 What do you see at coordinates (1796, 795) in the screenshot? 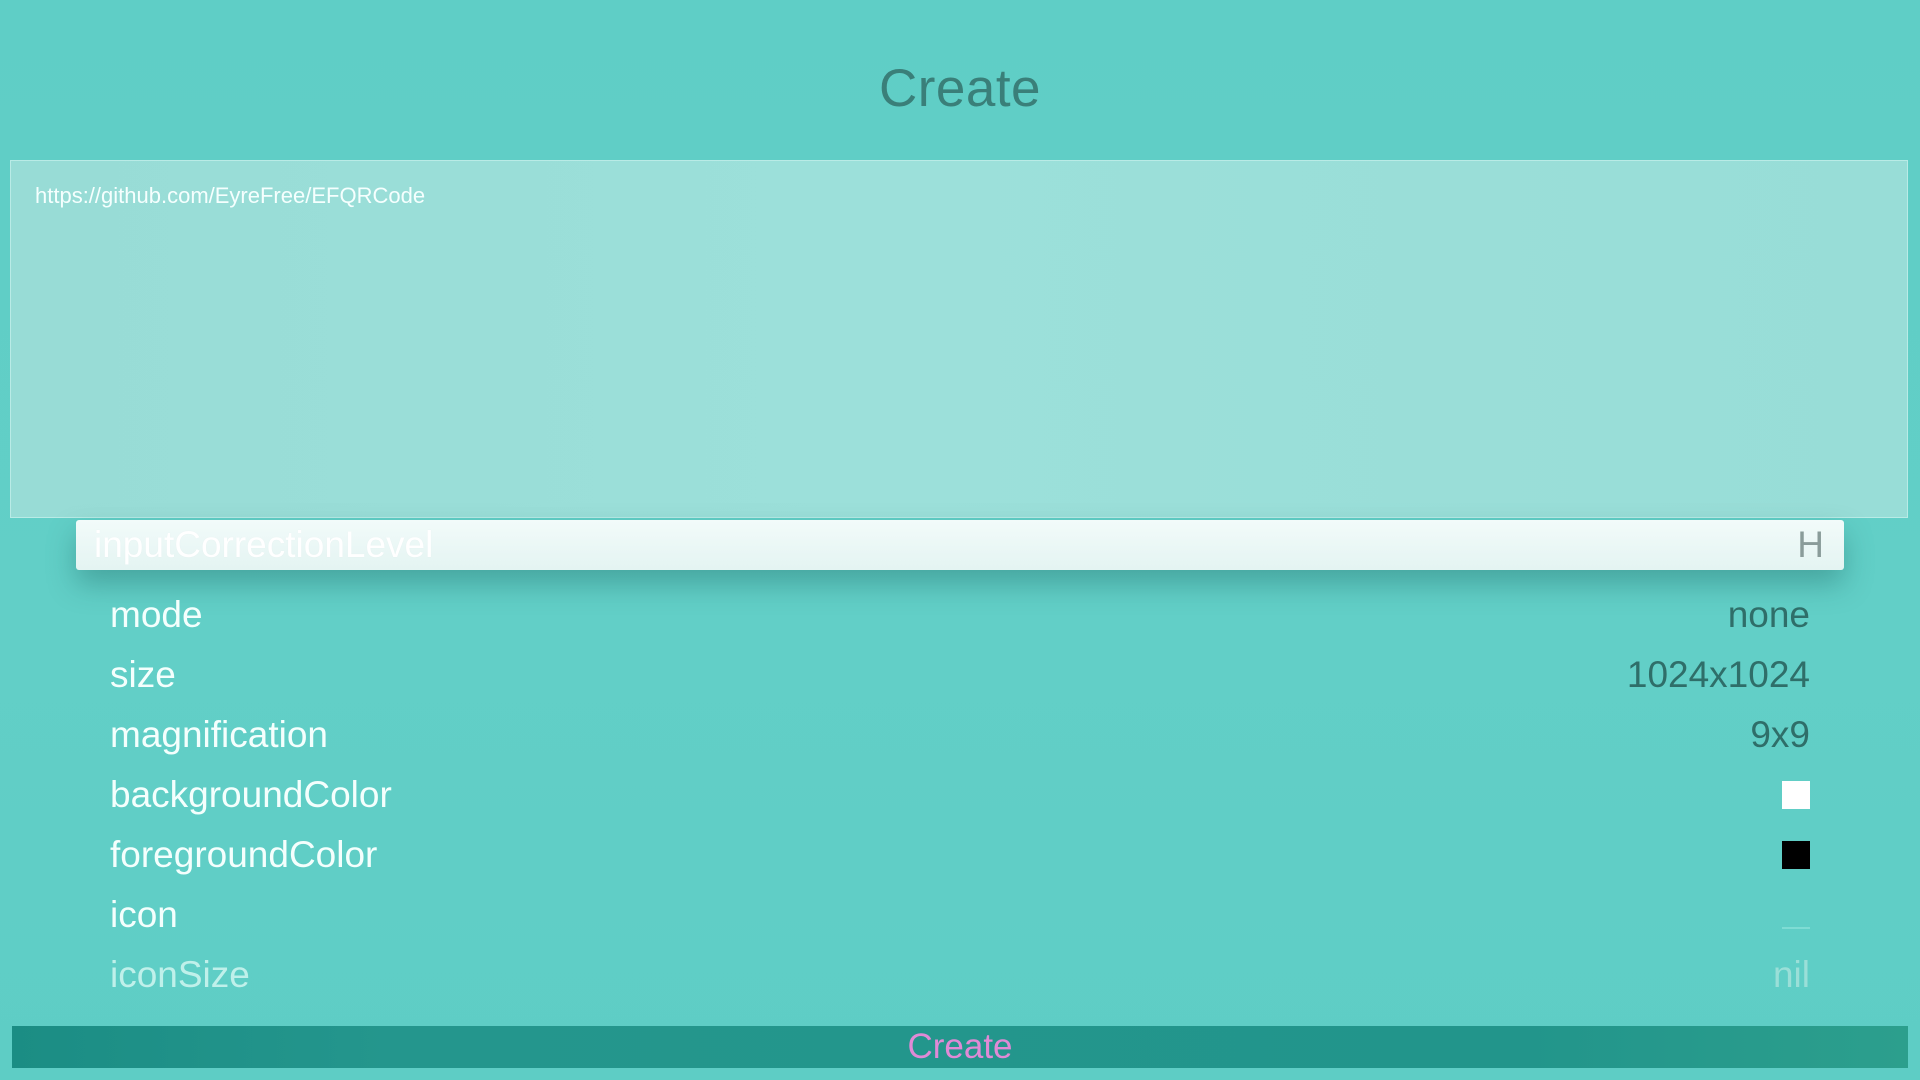
I see `background-color-swatch` at bounding box center [1796, 795].